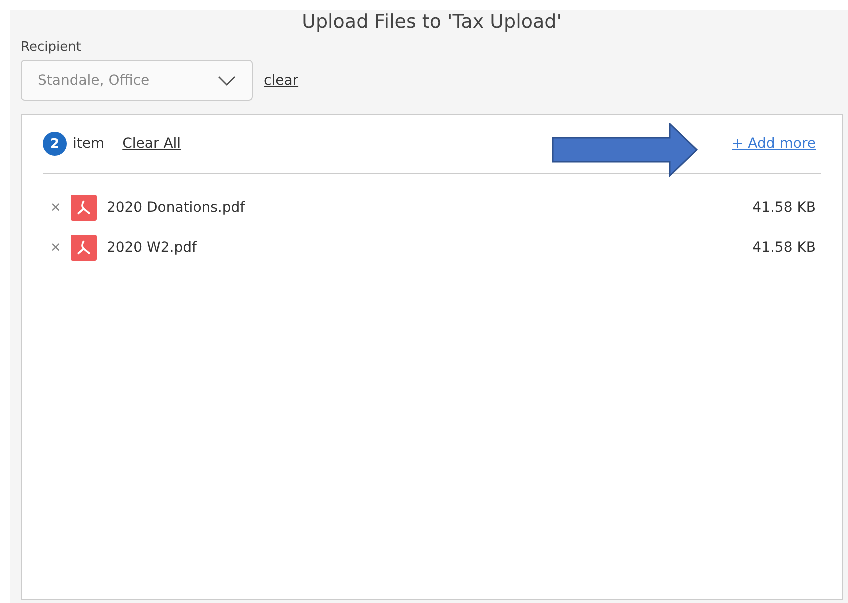 The height and width of the screenshot is (603, 848). What do you see at coordinates (89, 144) in the screenshot?
I see `item-count-label: item` at bounding box center [89, 144].